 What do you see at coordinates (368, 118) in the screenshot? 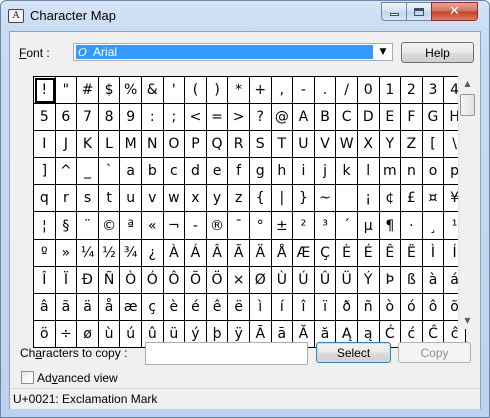
I see `char-cell: D` at bounding box center [368, 118].